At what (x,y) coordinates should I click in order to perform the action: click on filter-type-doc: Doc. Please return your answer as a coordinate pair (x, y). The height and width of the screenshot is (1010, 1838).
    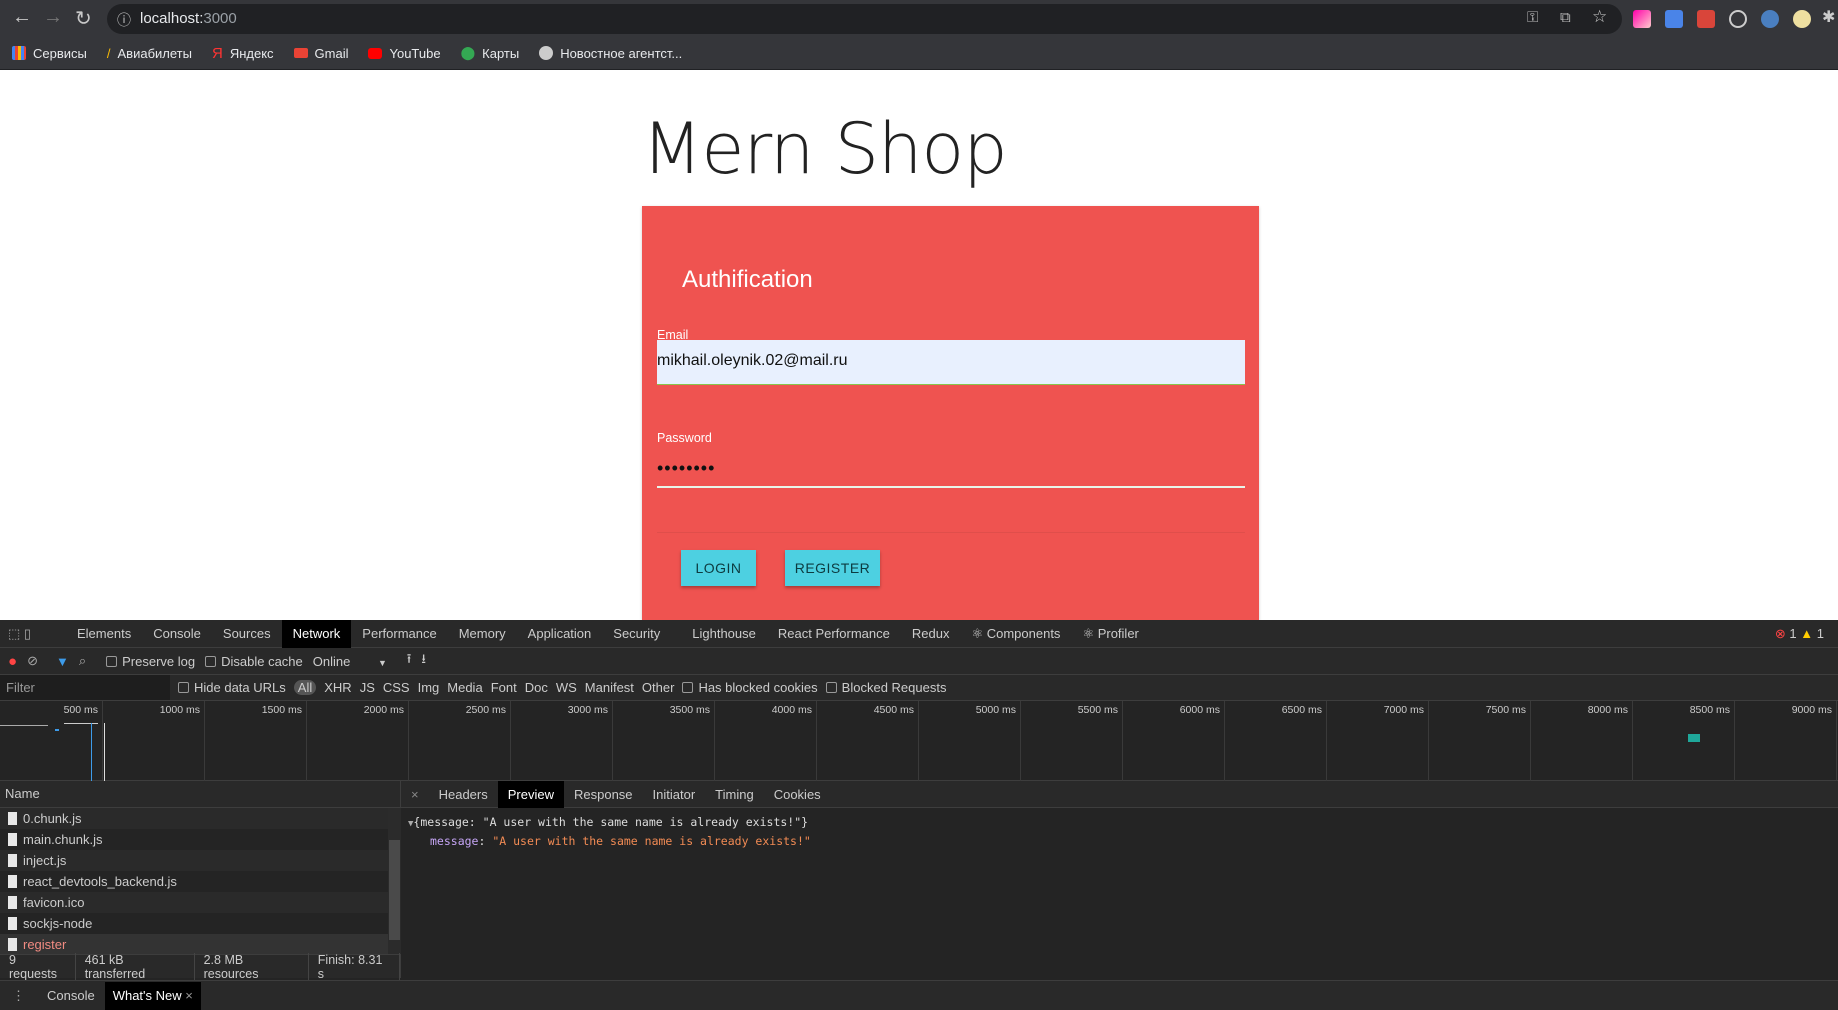
    Looking at the image, I should click on (536, 687).